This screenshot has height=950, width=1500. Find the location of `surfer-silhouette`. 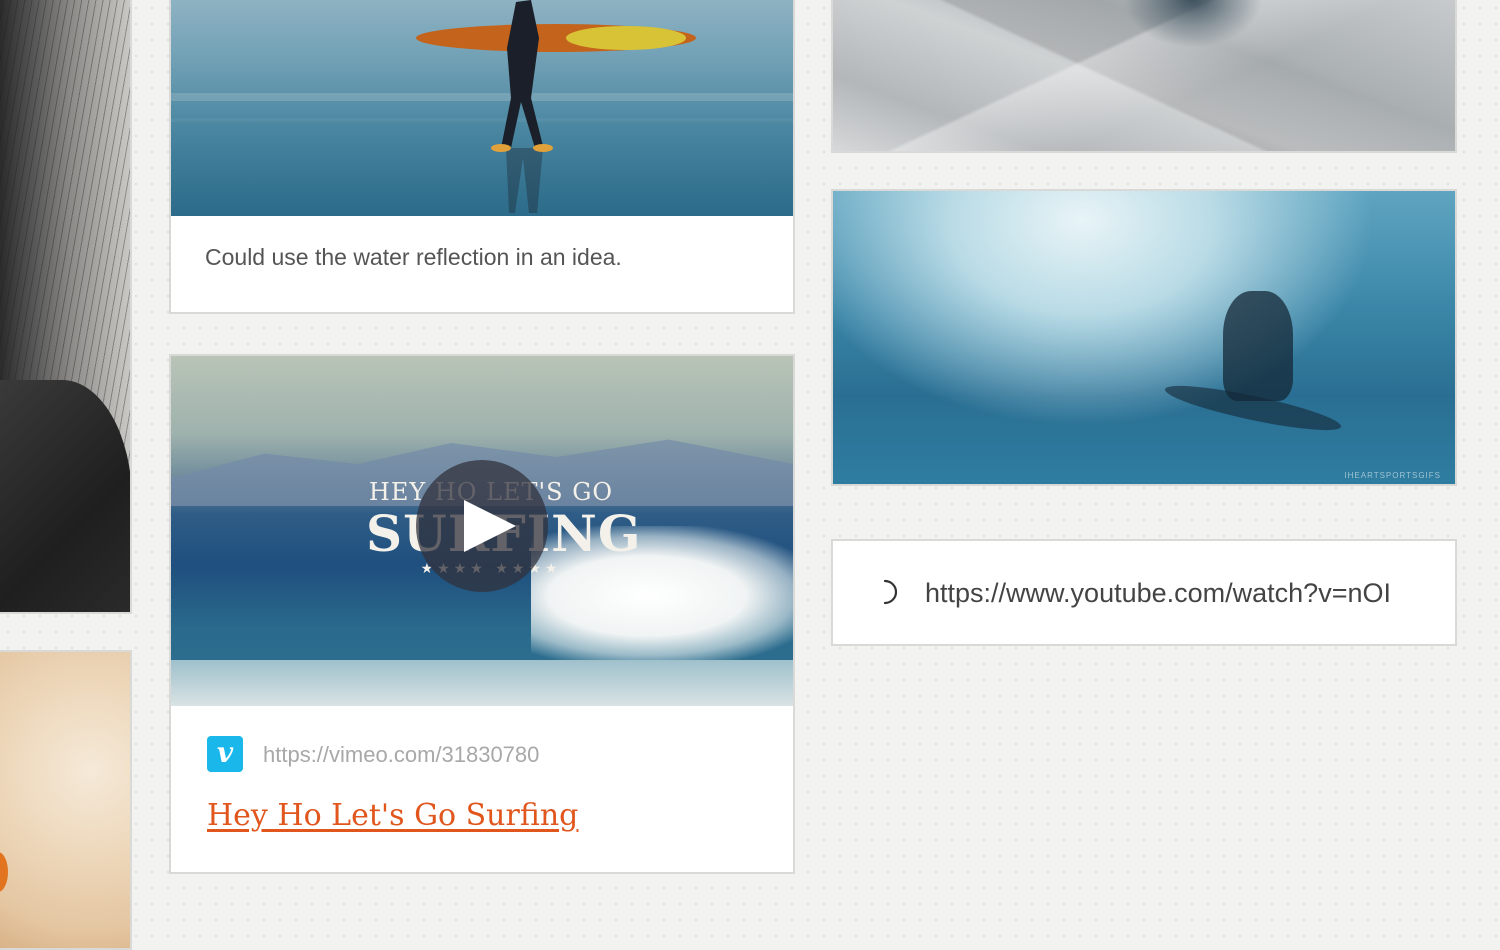

surfer-silhouette is located at coordinates (482, 106).